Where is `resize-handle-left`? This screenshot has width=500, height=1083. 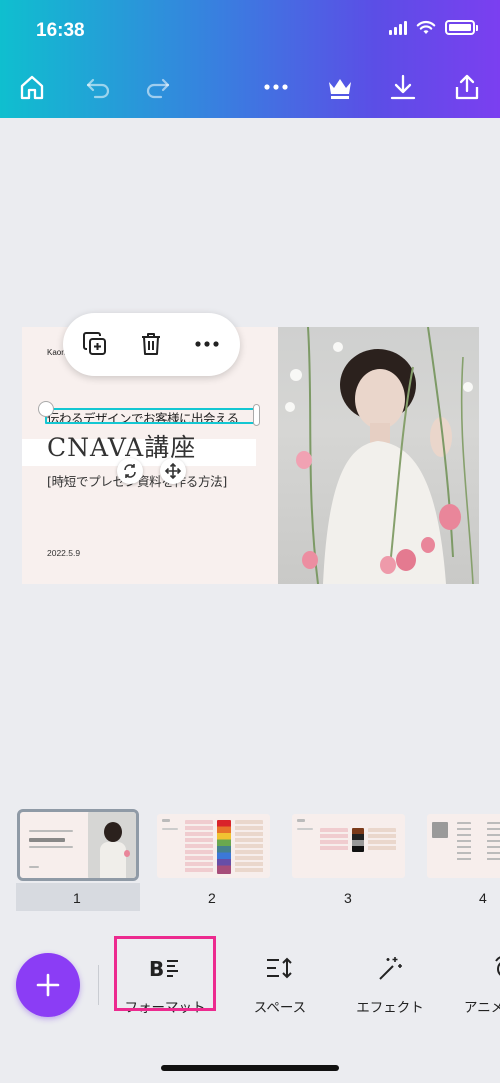 resize-handle-left is located at coordinates (46, 409).